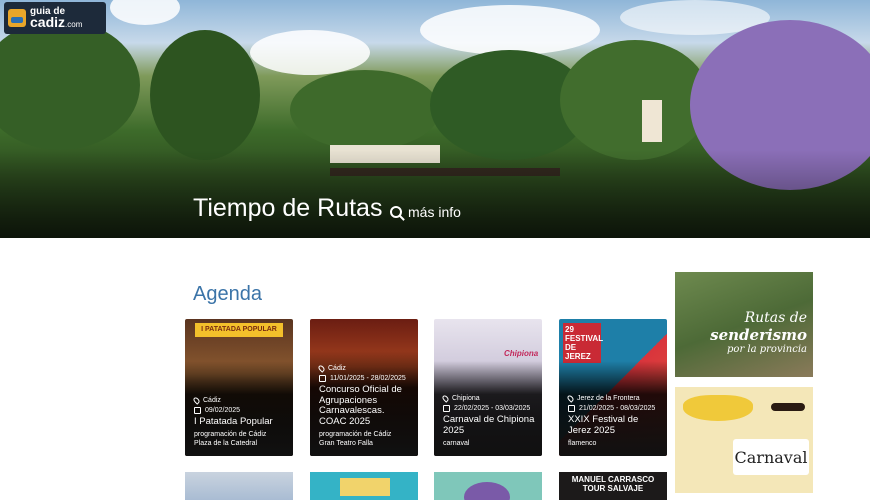 This screenshot has height=500, width=870. What do you see at coordinates (788, 407) in the screenshot?
I see `mustache-icon` at bounding box center [788, 407].